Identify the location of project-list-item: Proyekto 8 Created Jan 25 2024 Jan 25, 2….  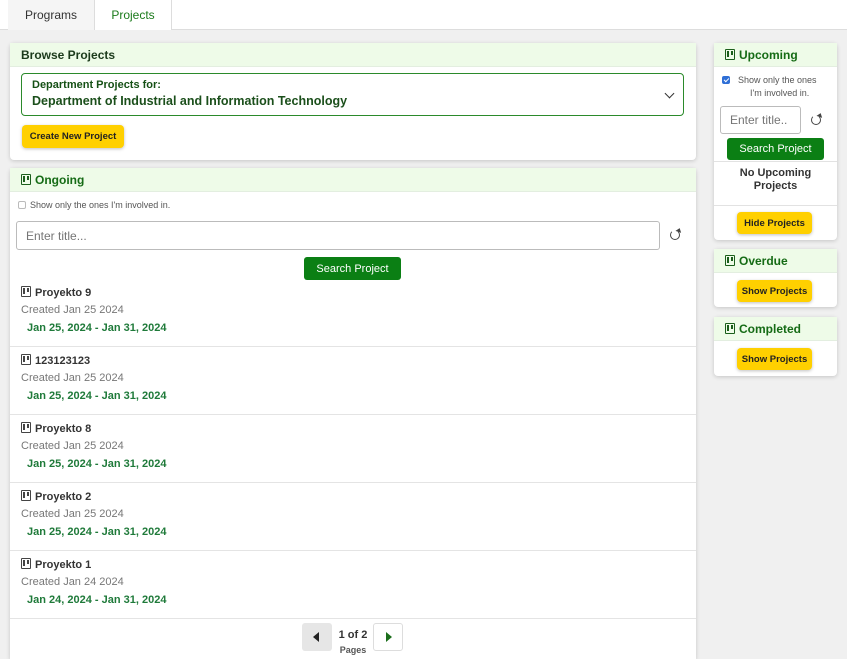
(353, 449).